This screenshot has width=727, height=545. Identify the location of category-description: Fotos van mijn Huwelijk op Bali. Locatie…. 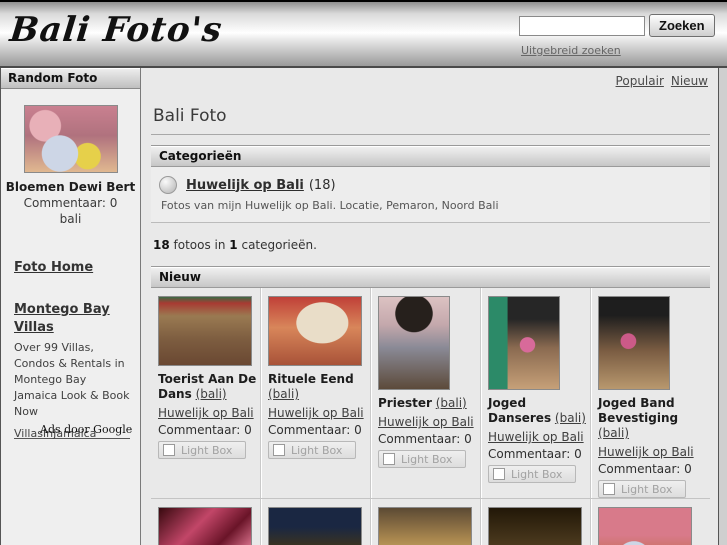
(330, 205).